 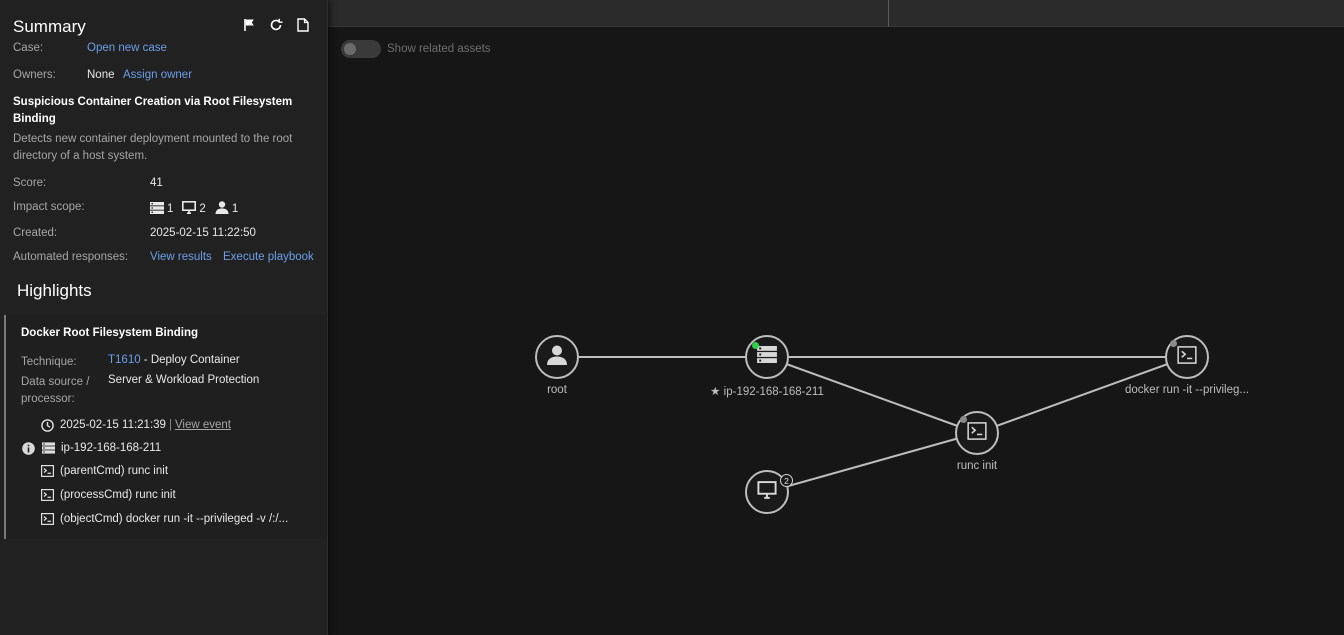 What do you see at coordinates (49, 26) in the screenshot?
I see `summary-title: Summary` at bounding box center [49, 26].